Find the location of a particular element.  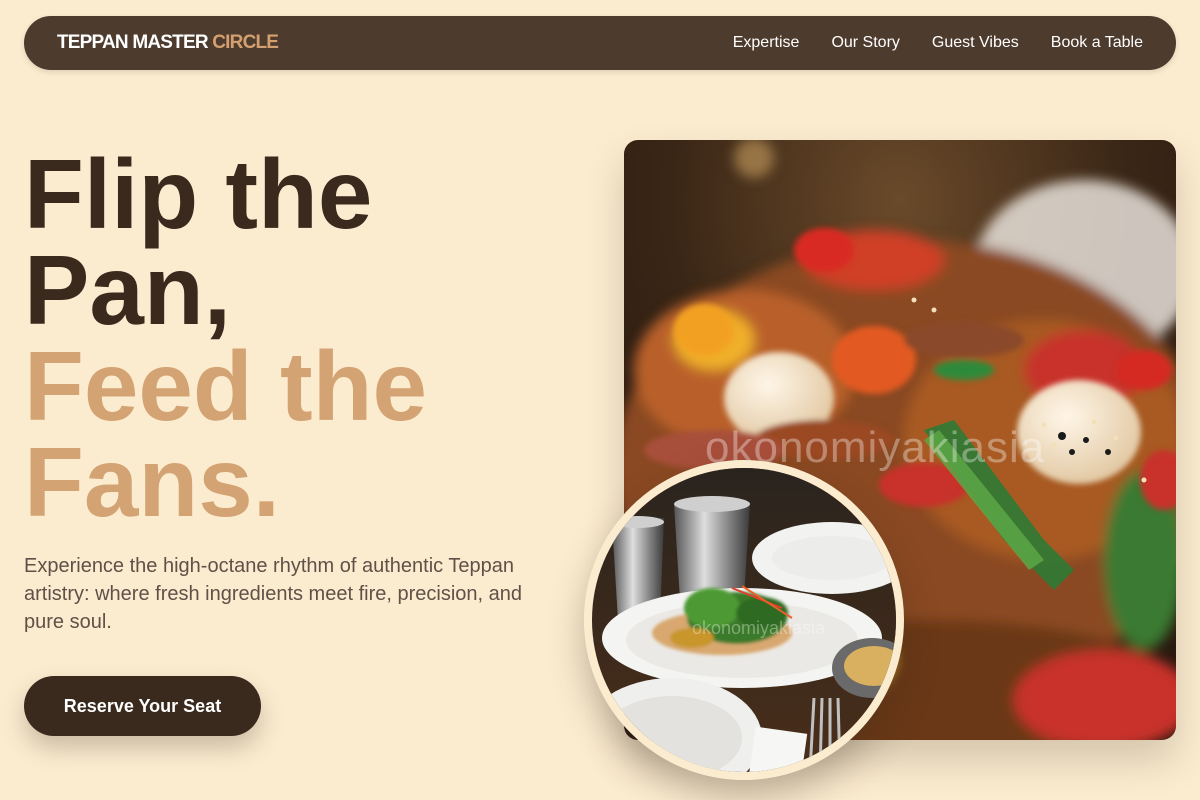

nav-link-book-a-table: Book a Table is located at coordinates (1097, 43).